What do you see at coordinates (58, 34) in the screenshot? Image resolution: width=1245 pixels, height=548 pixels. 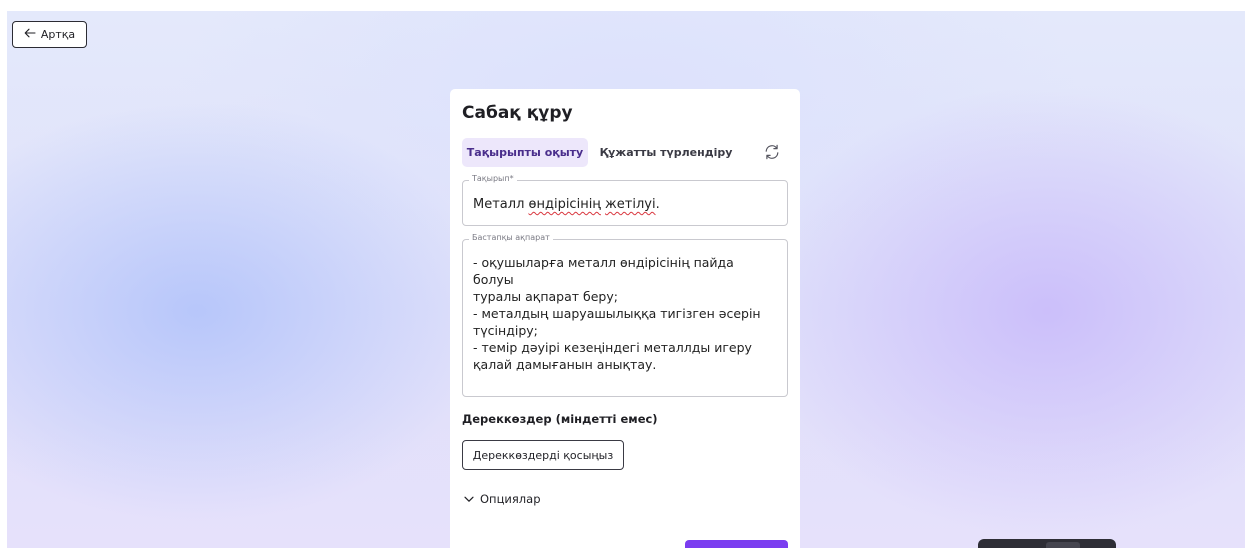 I see `back-button-label: Артқа` at bounding box center [58, 34].